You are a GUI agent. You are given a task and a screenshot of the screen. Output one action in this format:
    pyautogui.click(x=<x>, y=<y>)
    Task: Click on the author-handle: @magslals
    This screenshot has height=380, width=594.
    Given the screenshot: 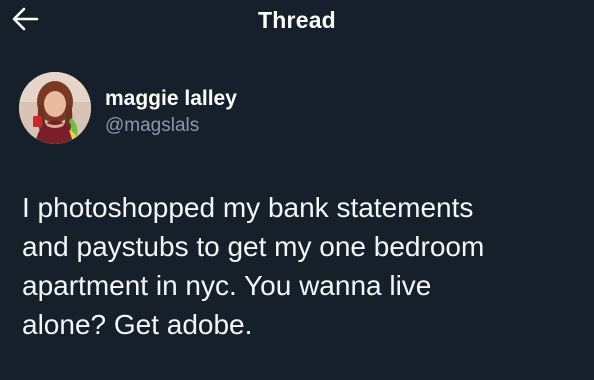 What is the action you would take?
    pyautogui.click(x=152, y=126)
    